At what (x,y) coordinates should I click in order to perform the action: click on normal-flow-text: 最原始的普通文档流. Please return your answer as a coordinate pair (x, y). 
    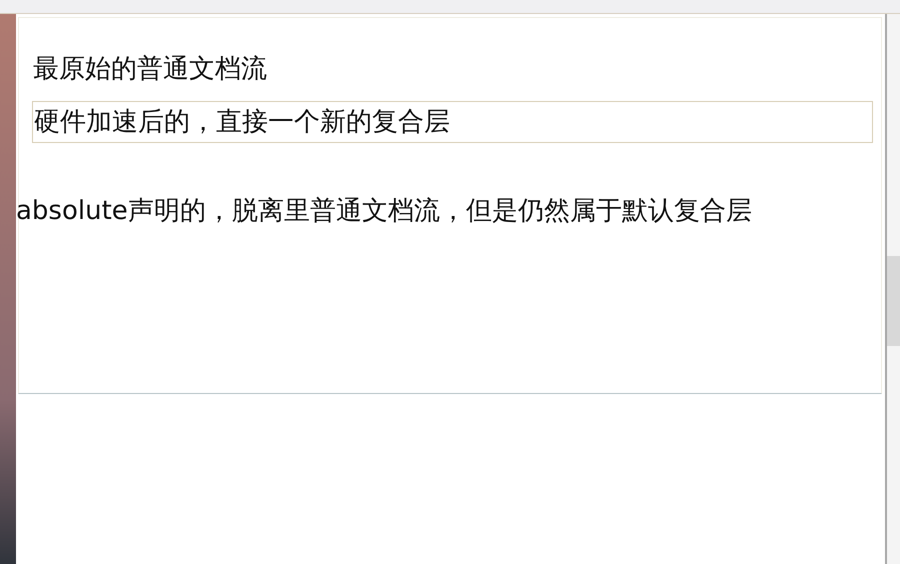
    Looking at the image, I should click on (150, 69).